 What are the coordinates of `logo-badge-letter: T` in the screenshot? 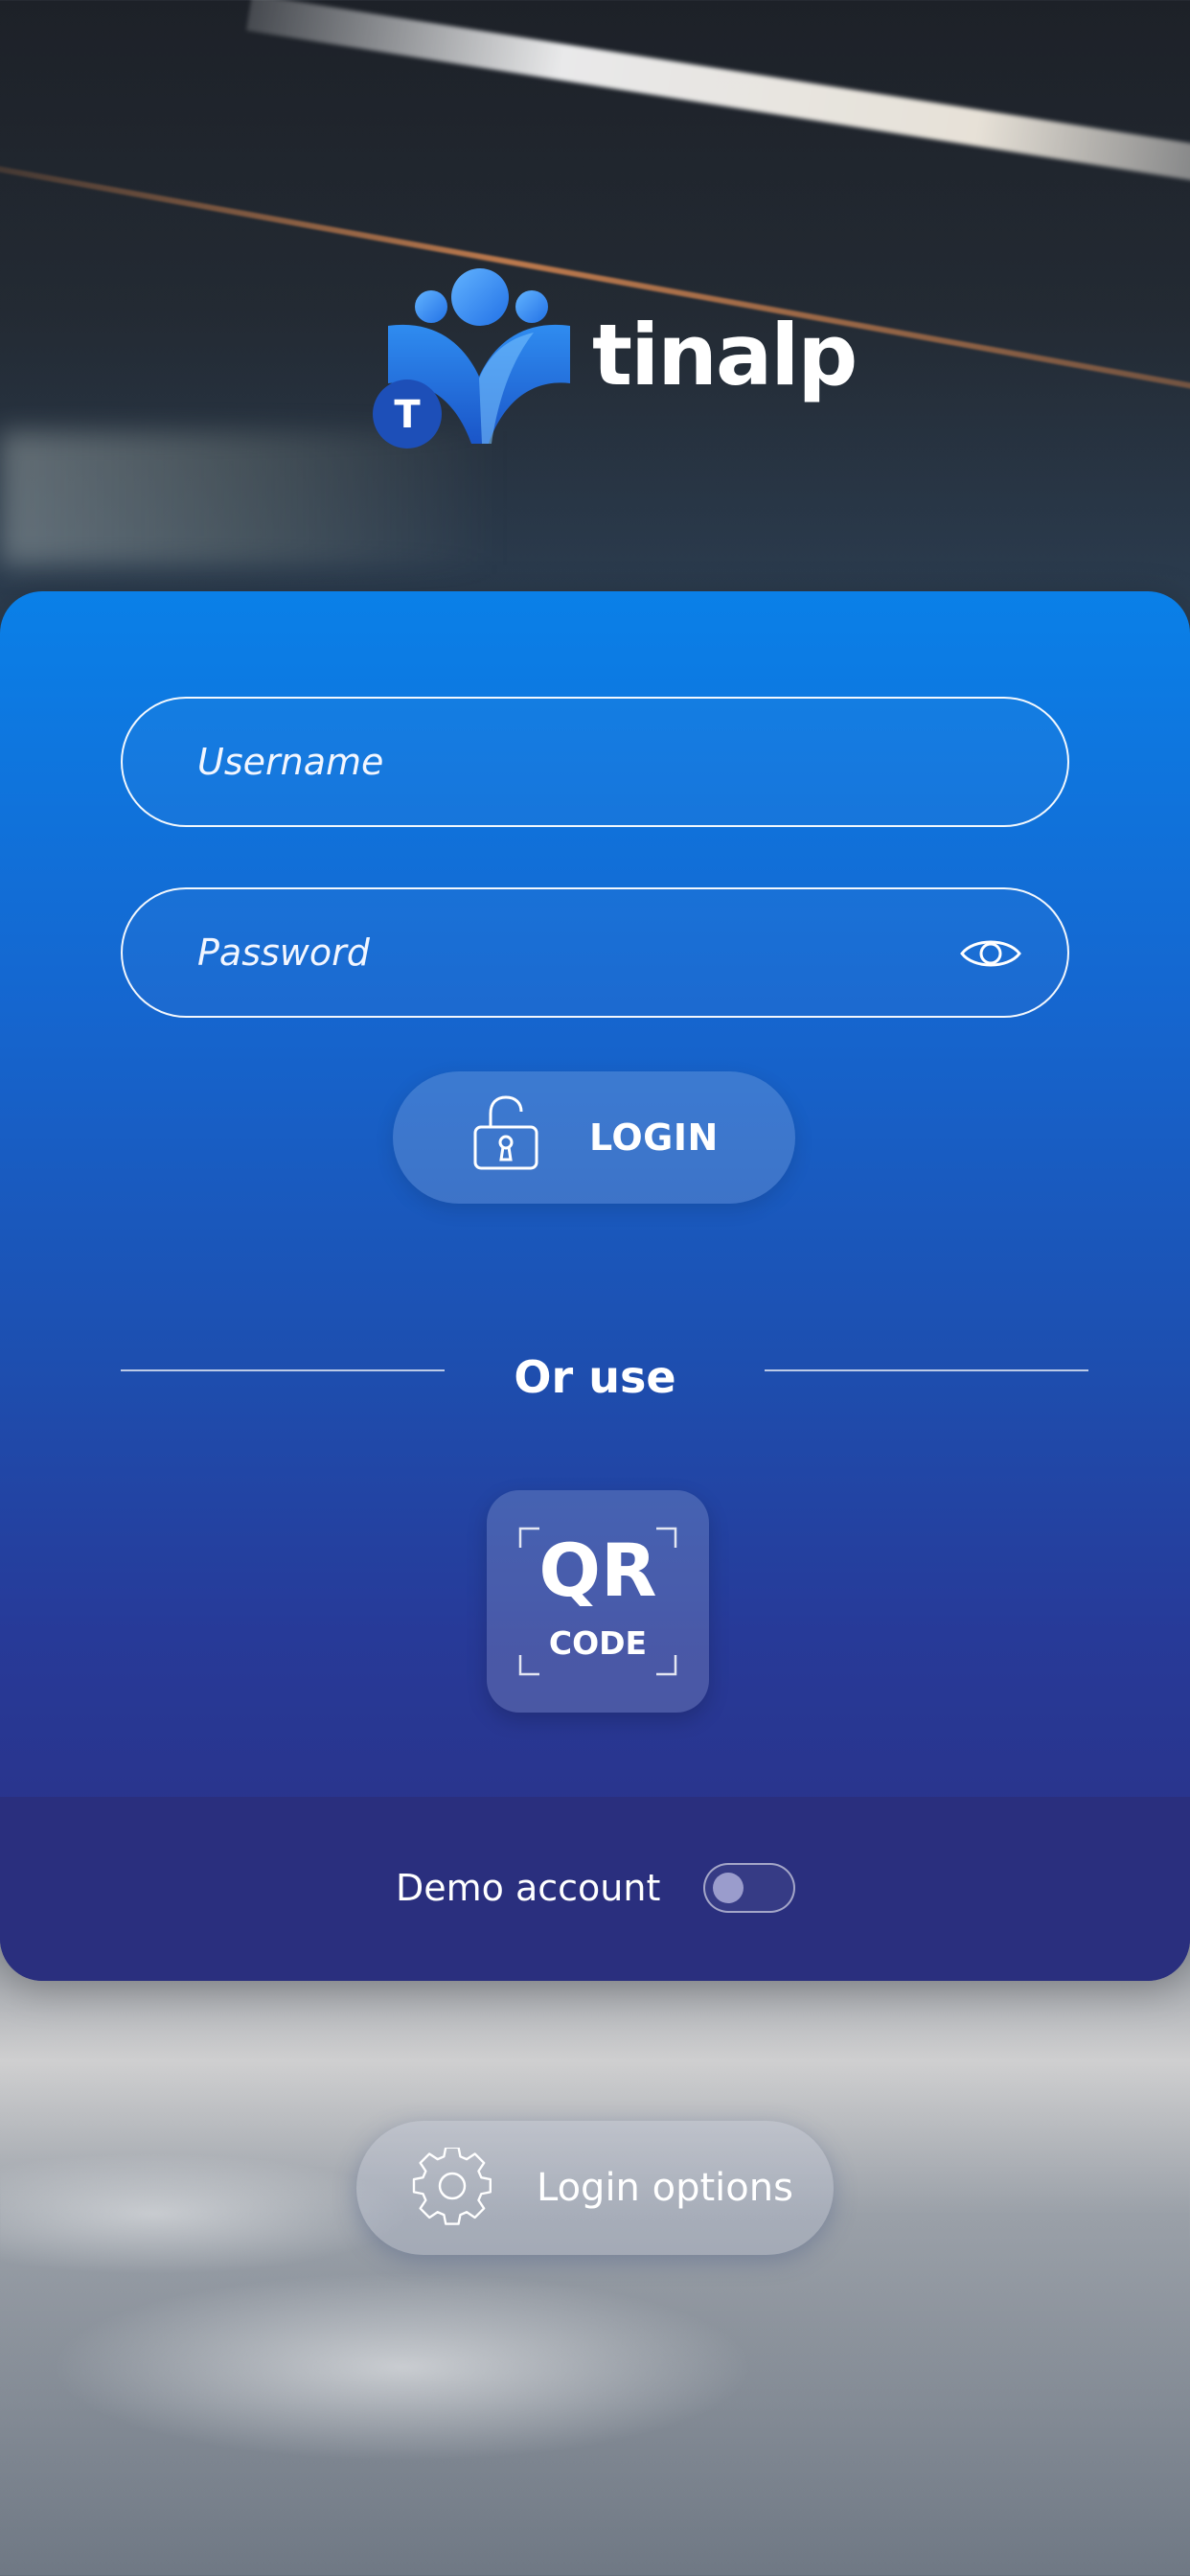 It's located at (408, 415).